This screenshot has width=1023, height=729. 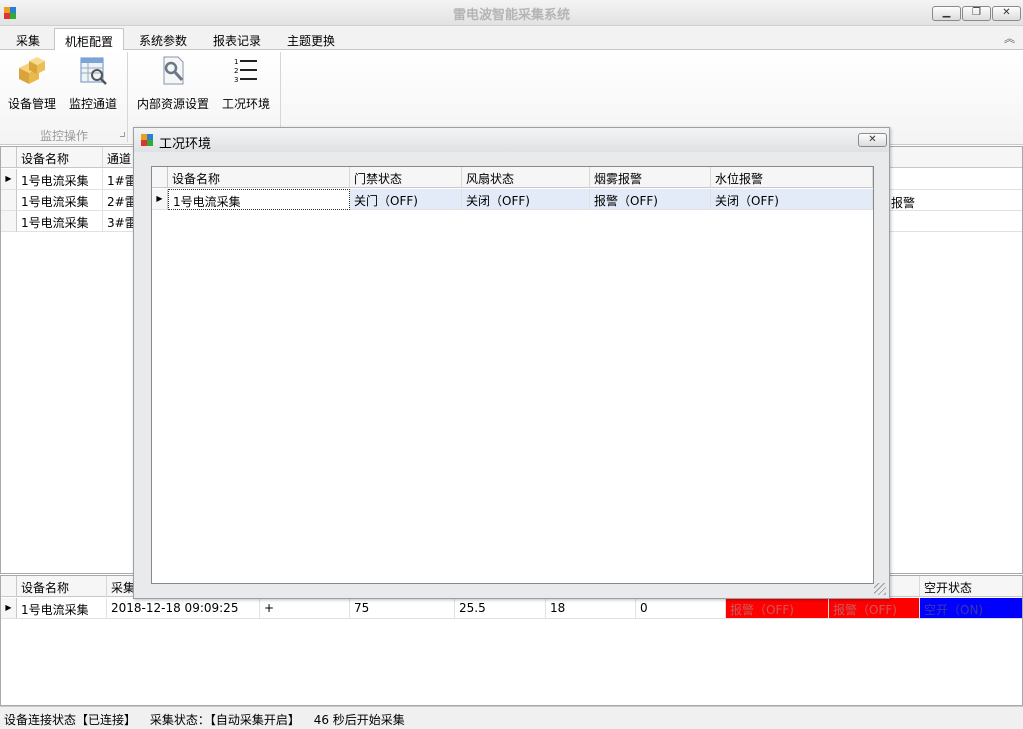 I want to click on tab-collect: 采集, so click(x=28, y=39).